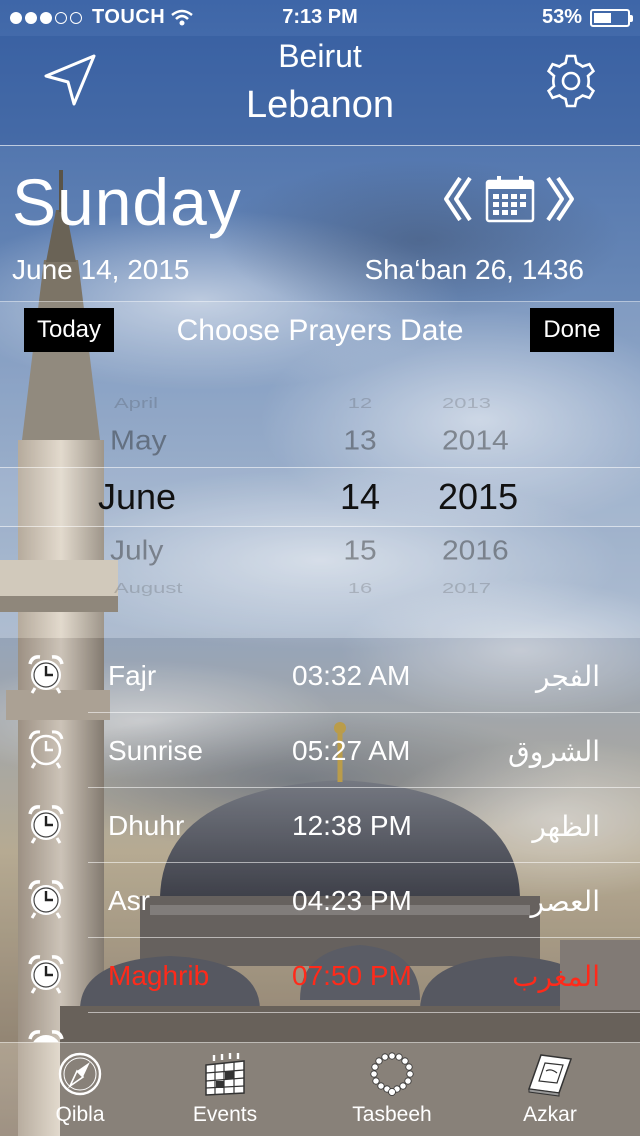 The image size is (640, 1136). What do you see at coordinates (46, 749) in the screenshot?
I see `alarm-clock-outline-icon` at bounding box center [46, 749].